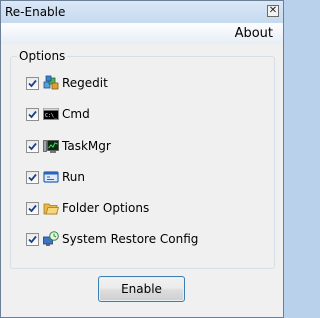  I want to click on option-taskmgr: TaskMgr, so click(68, 146).